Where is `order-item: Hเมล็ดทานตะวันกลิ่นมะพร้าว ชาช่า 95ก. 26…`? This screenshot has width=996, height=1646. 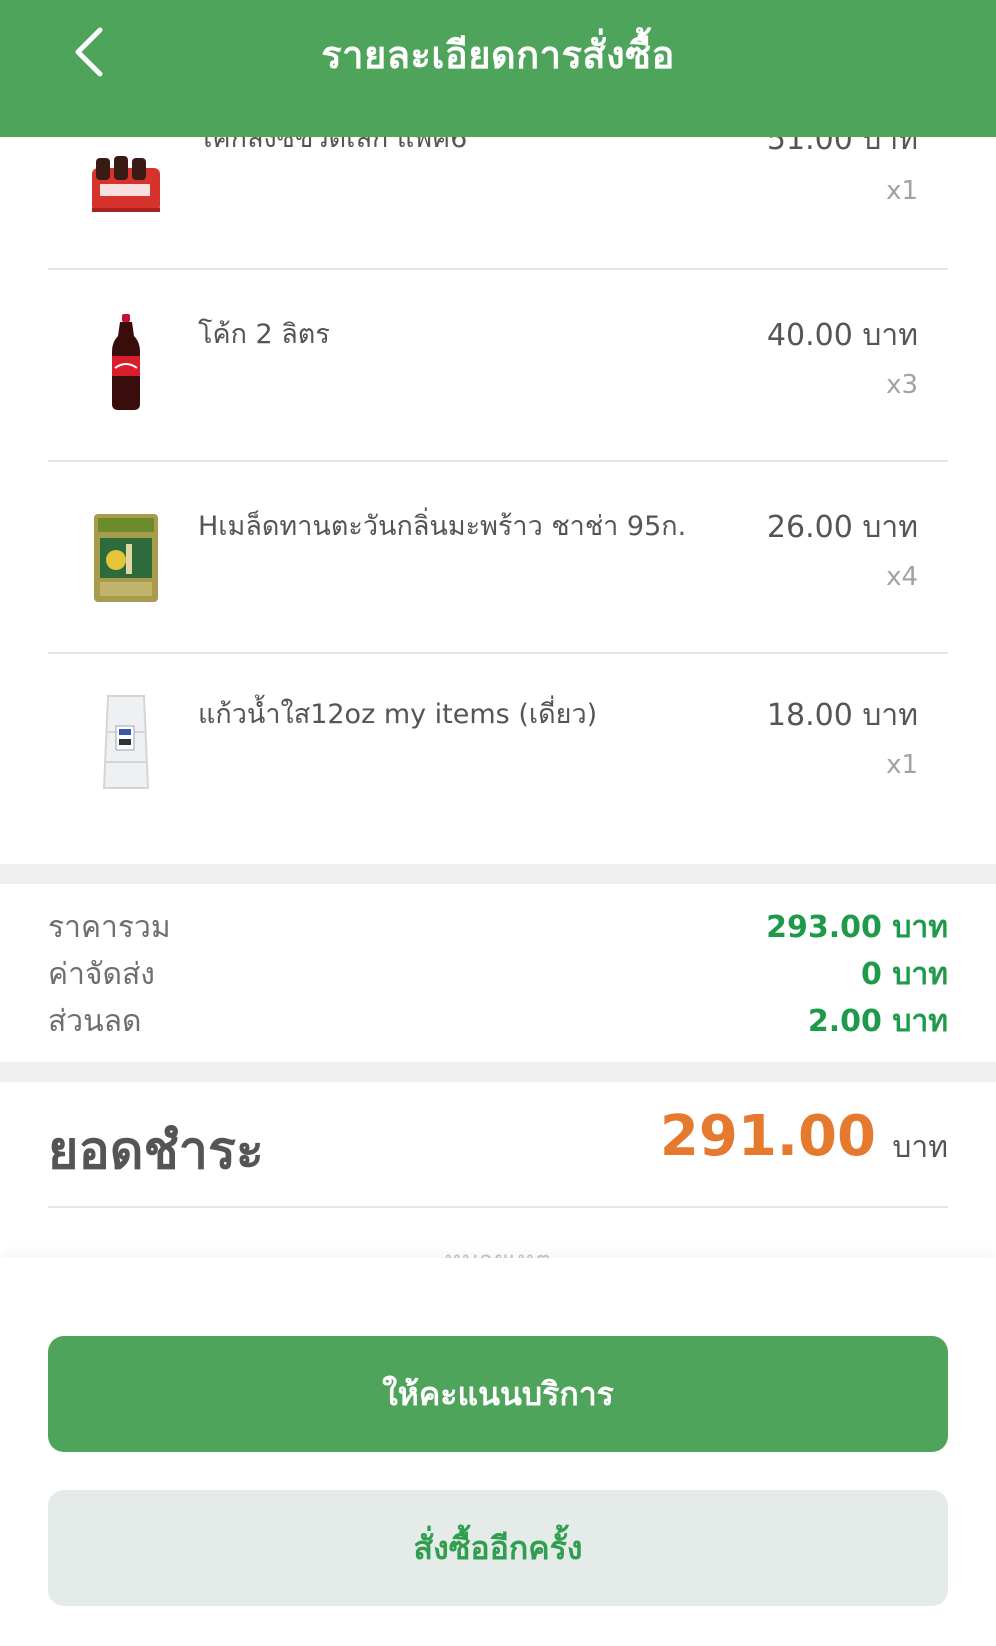 order-item: Hเมล็ดทานตะวันกลิ่นมะพร้าว ชาช่า 95ก. 26… is located at coordinates (498, 558).